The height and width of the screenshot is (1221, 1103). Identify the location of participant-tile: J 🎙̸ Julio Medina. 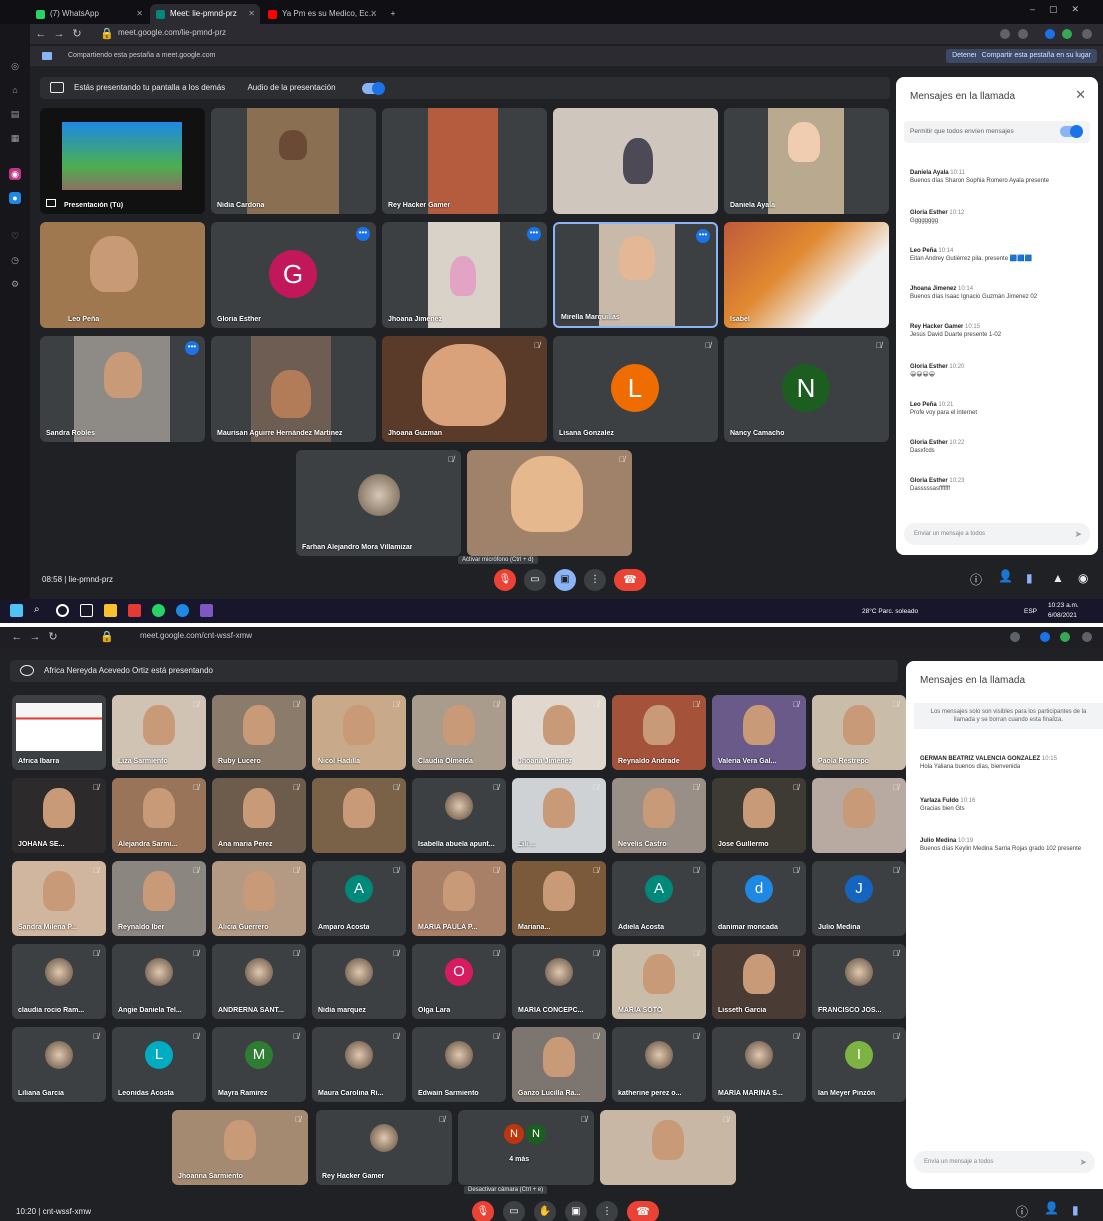
(859, 898).